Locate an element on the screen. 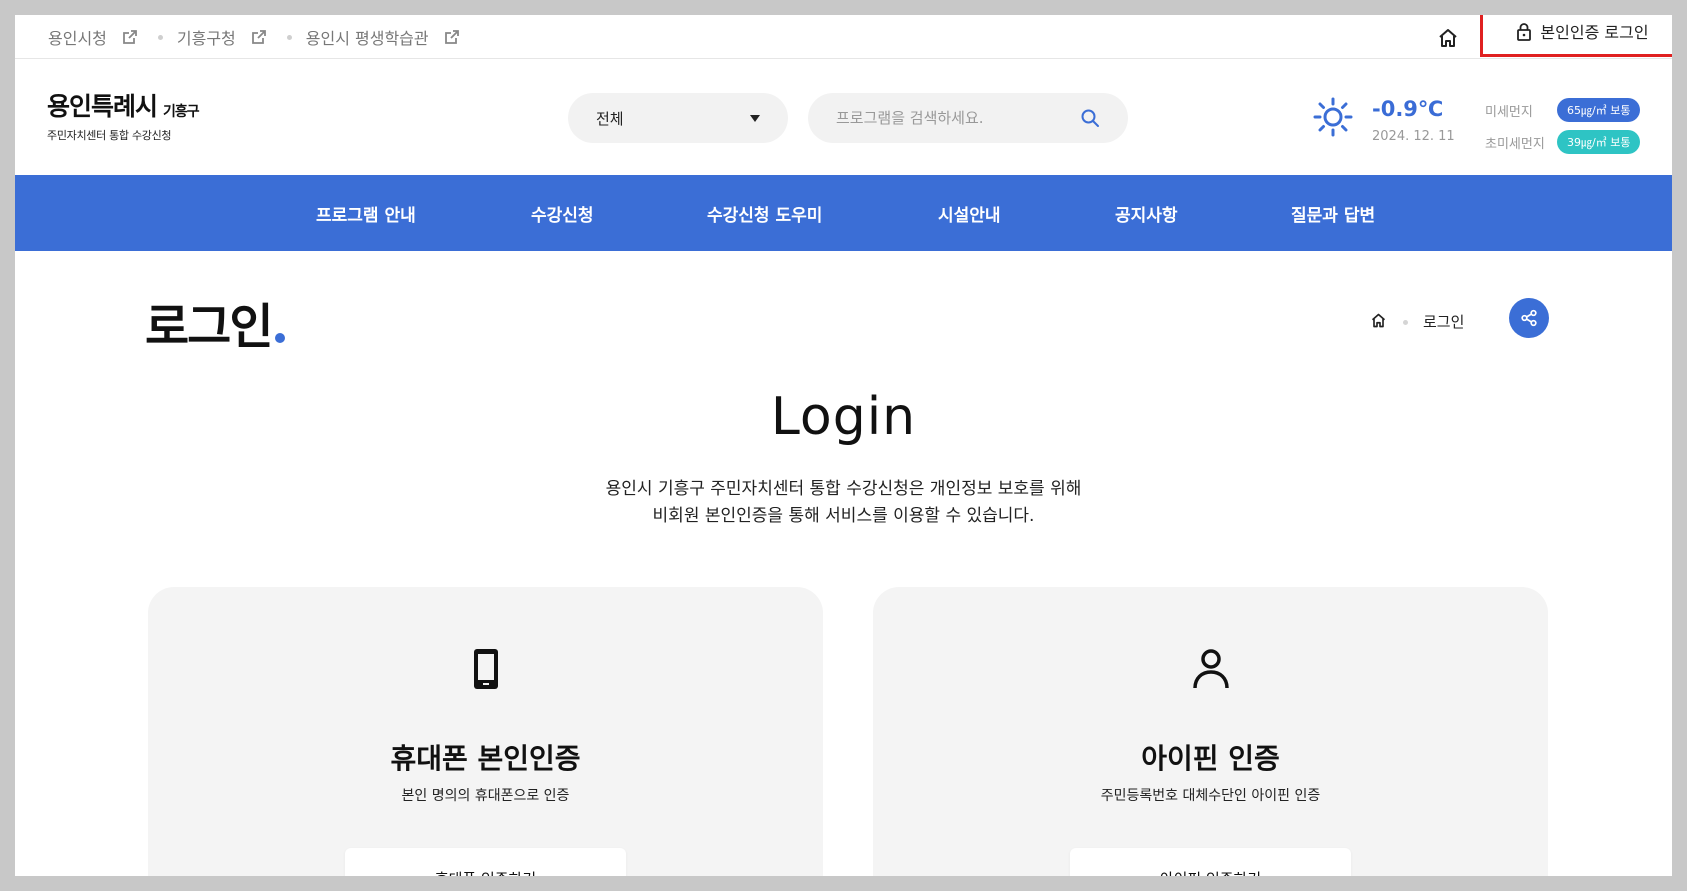  phone-auth-card: 휴대폰 본인인증 본인 명의의 휴대폰으로 인증 휴대폰 인증하기 is located at coordinates (485, 731).